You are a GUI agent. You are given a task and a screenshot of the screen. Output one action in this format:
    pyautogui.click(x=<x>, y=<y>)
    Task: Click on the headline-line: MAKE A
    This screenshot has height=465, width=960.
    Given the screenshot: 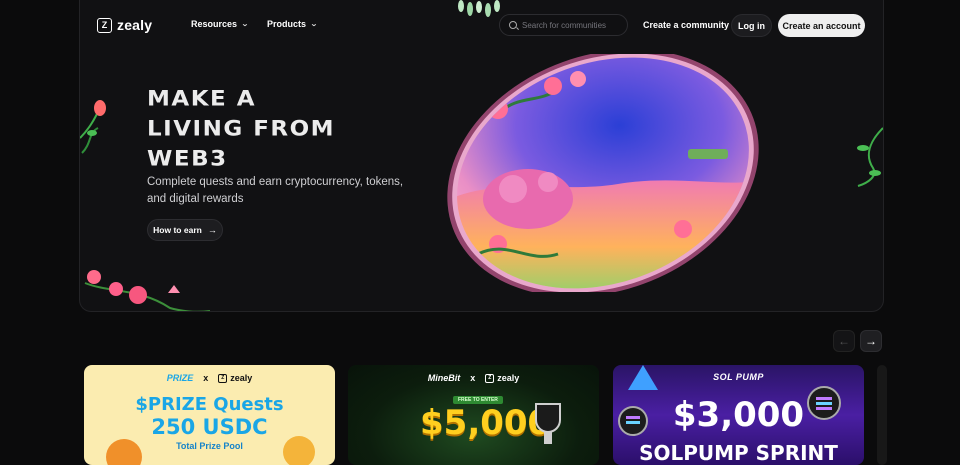 What is the action you would take?
    pyautogui.click(x=202, y=99)
    